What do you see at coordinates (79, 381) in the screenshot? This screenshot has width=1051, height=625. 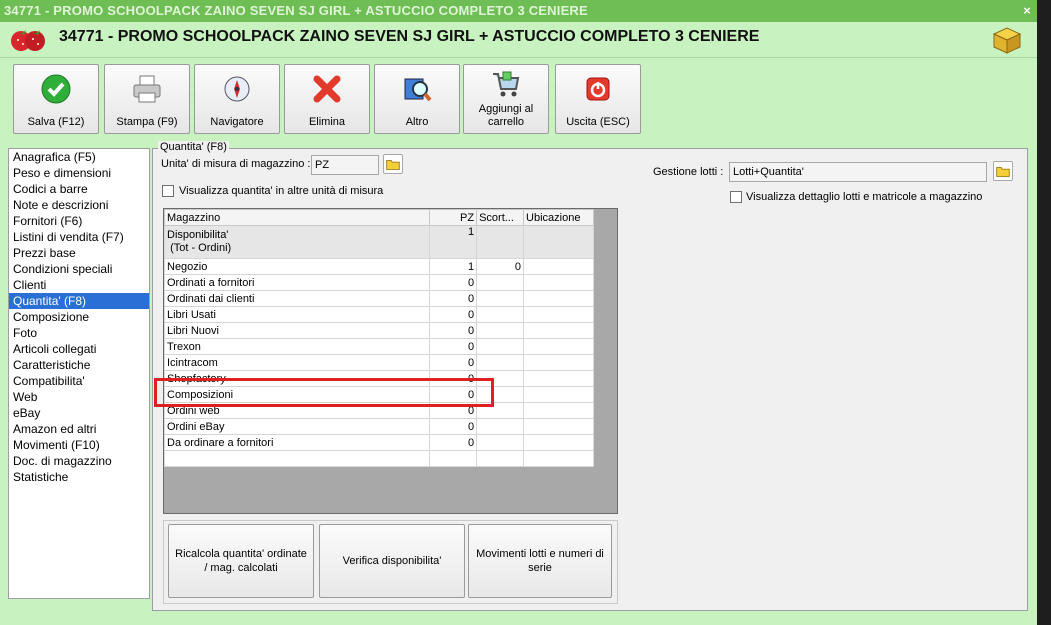 I see `sidebar-item-compatibilita: Compatibilita'` at bounding box center [79, 381].